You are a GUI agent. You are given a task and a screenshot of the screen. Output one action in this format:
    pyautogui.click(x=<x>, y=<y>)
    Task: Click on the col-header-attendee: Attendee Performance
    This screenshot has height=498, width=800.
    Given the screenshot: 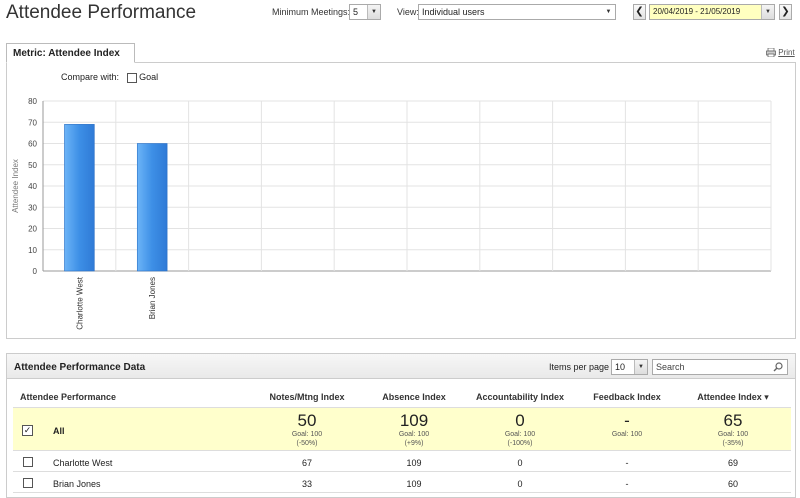 What is the action you would take?
    pyautogui.click(x=68, y=397)
    